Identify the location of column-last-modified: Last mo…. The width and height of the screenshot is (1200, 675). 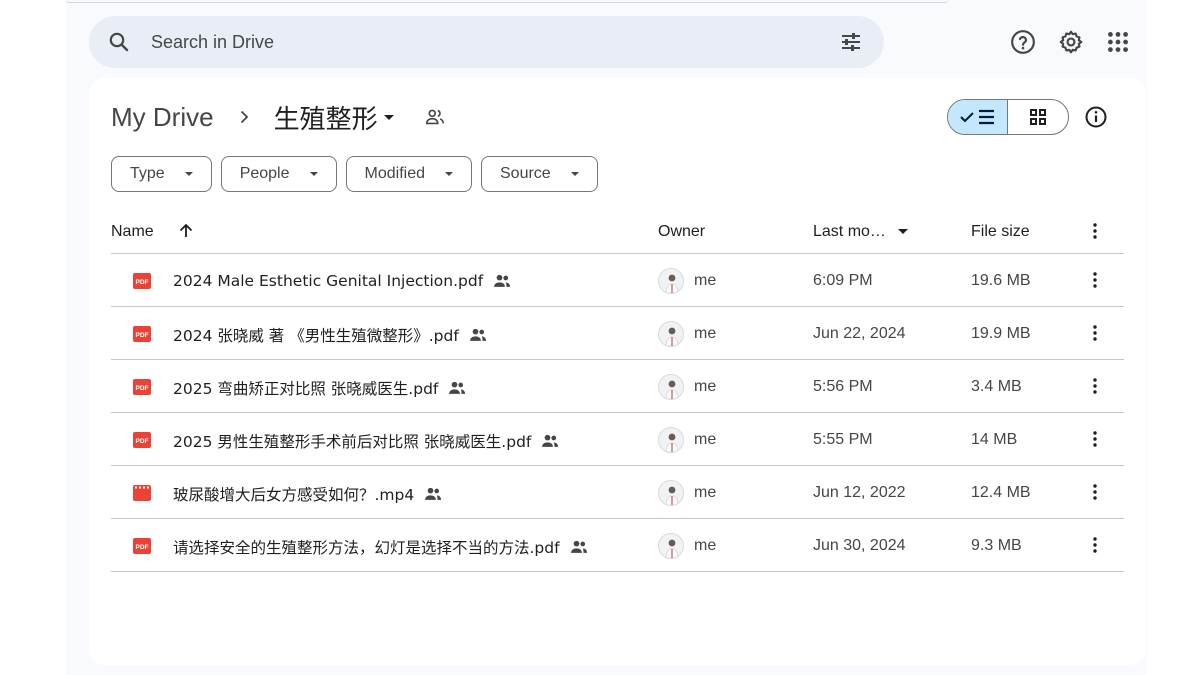
(861, 232).